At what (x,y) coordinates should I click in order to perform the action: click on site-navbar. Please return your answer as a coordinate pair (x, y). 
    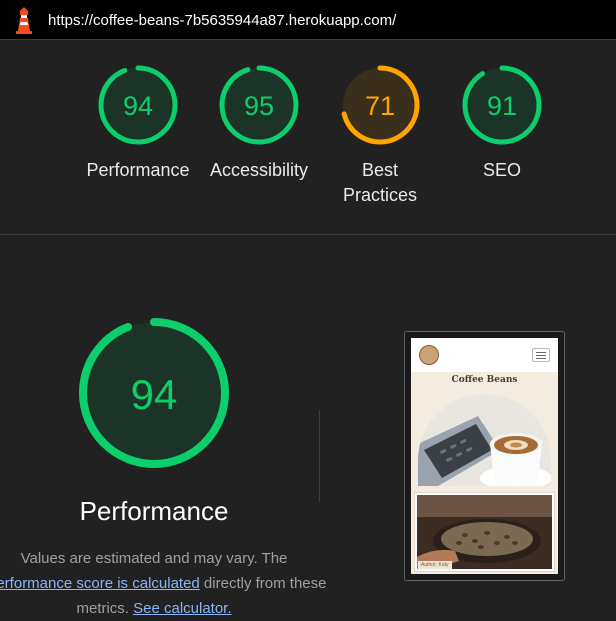
    Looking at the image, I should click on (484, 355).